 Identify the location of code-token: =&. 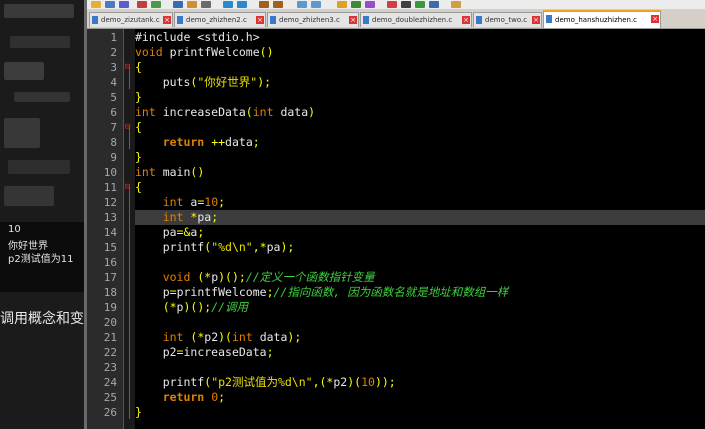
(183, 232).